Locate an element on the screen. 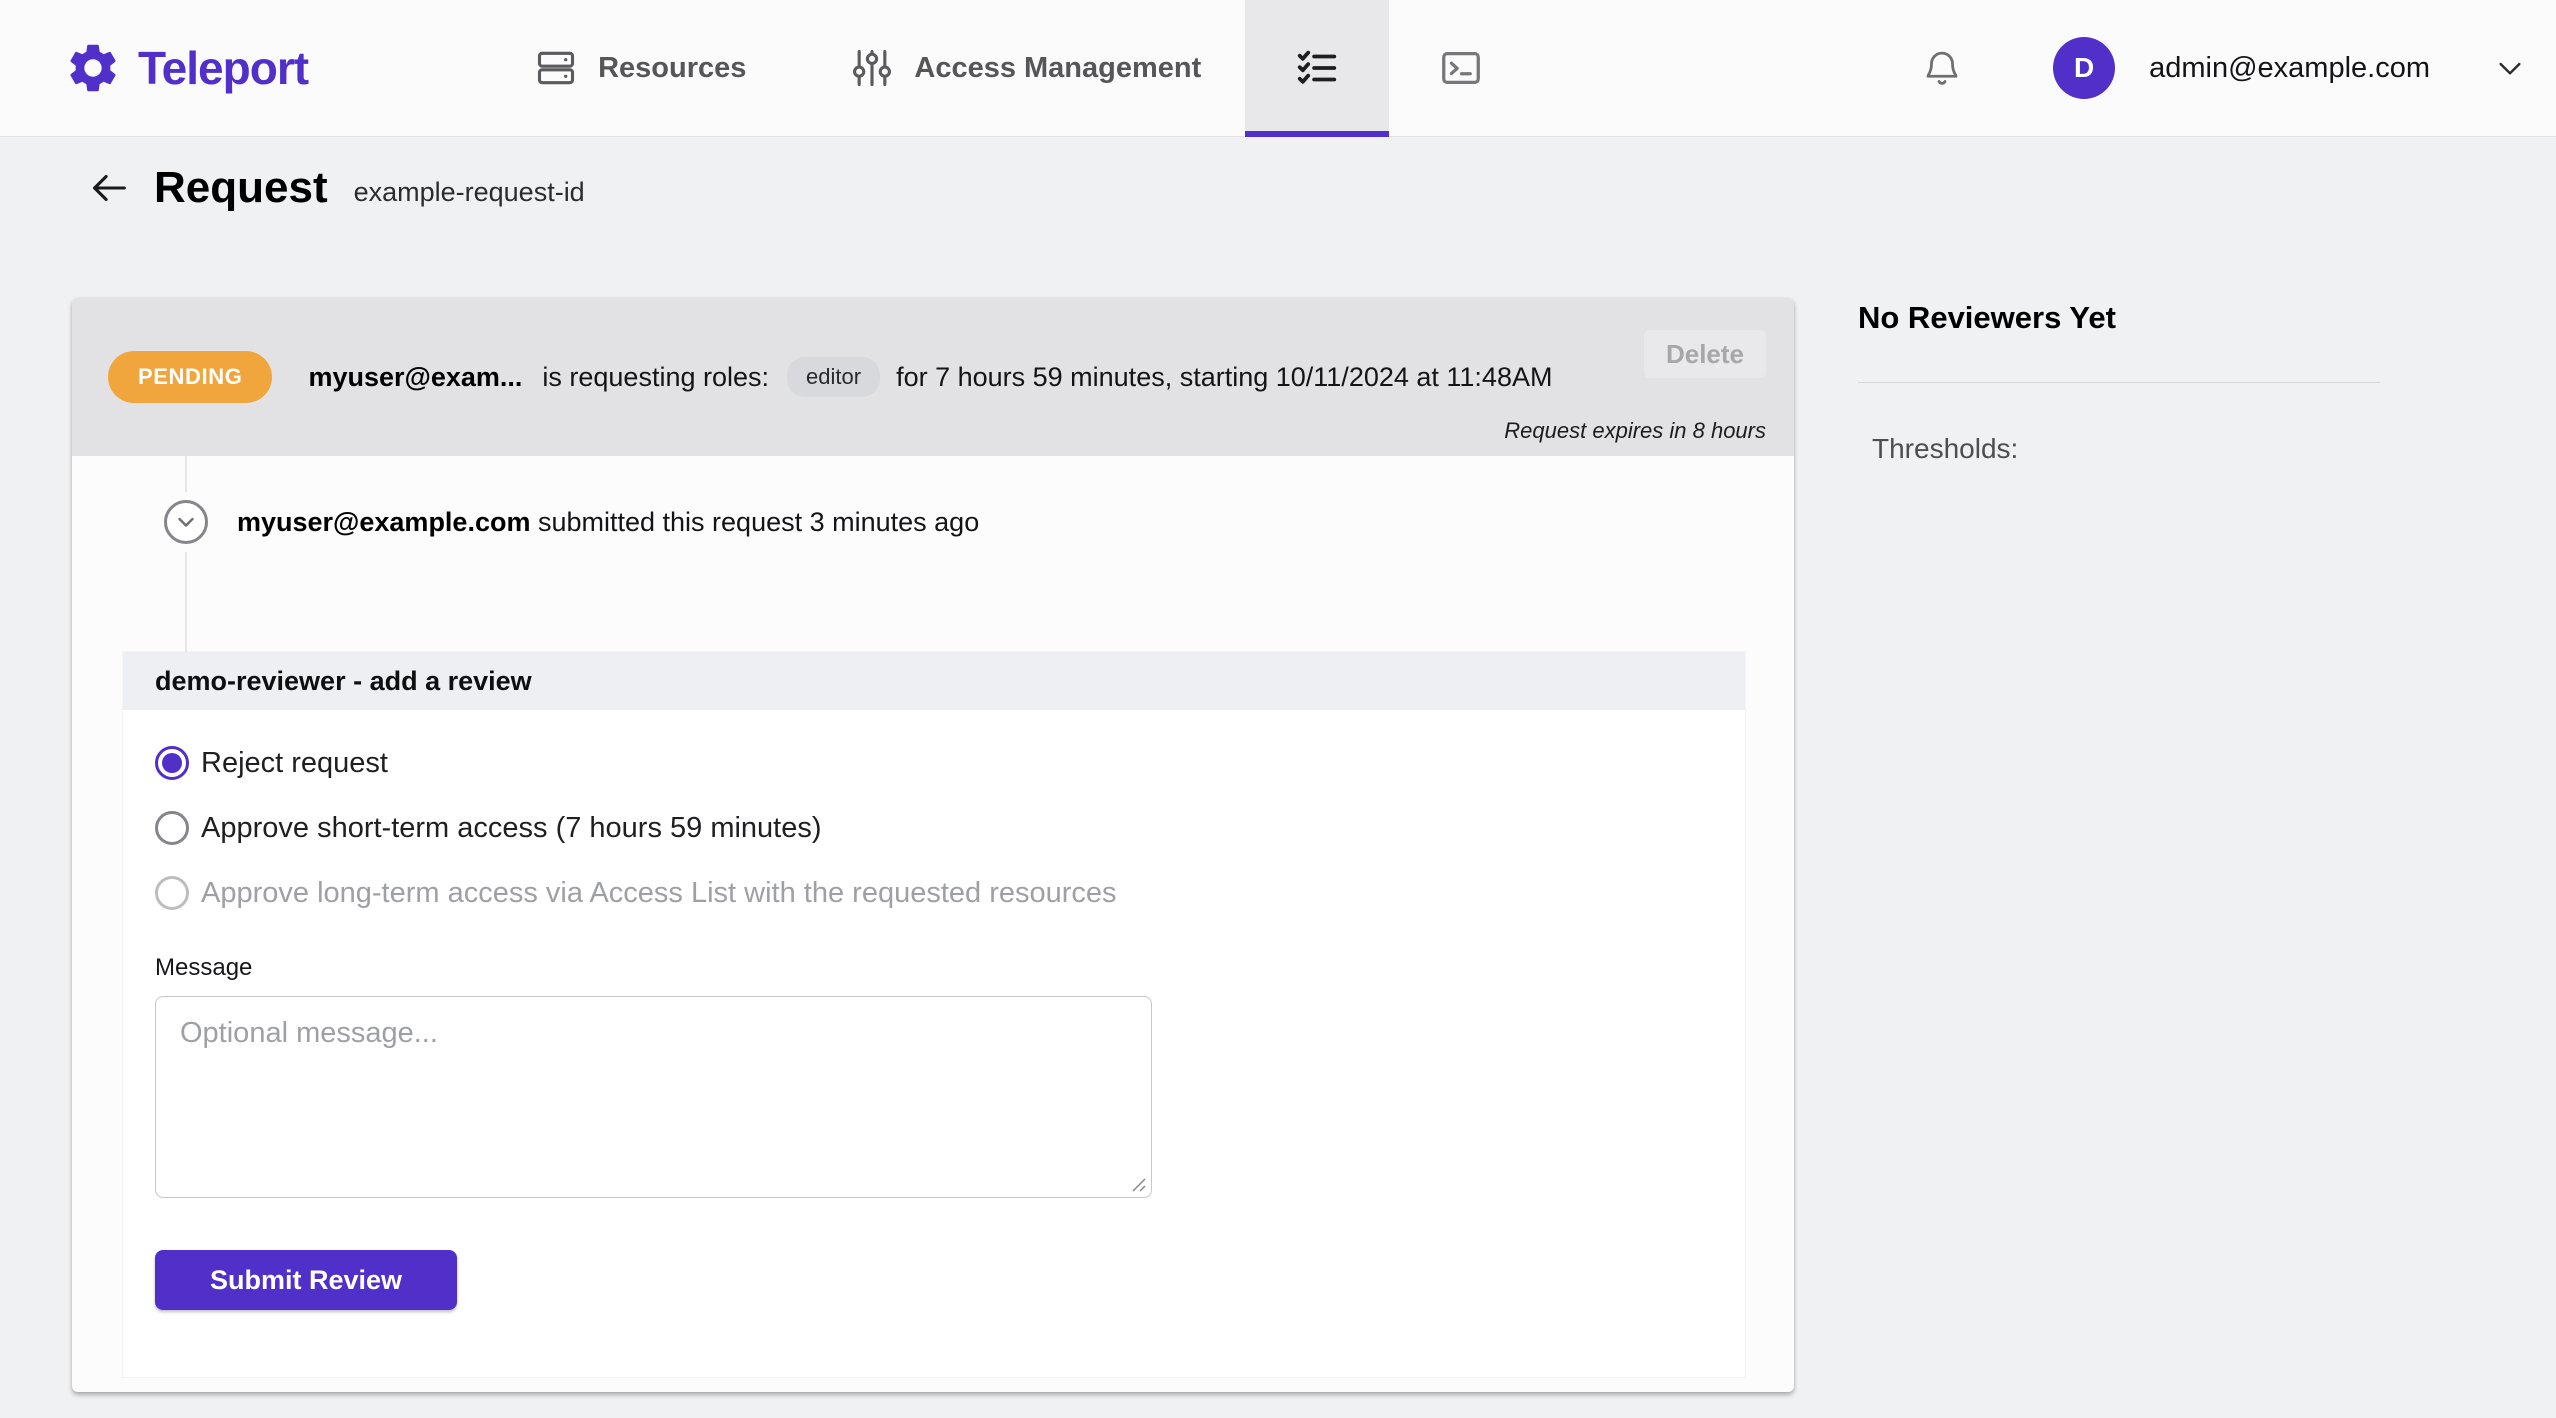 The width and height of the screenshot is (2556, 1418). terminal-icon is located at coordinates (1461, 68).